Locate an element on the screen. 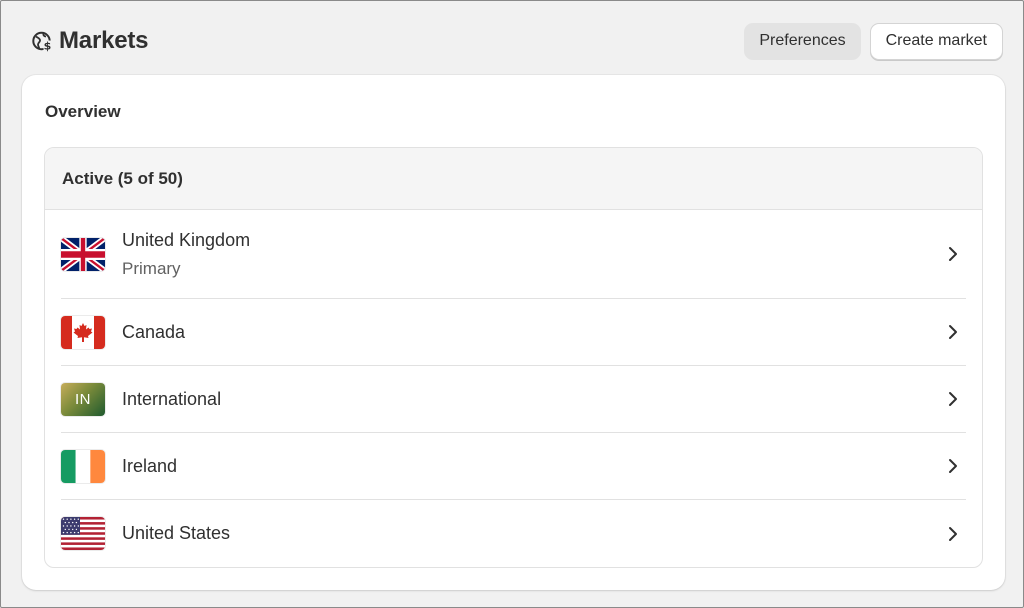 The image size is (1024, 608). market-name: Canada is located at coordinates (154, 331).